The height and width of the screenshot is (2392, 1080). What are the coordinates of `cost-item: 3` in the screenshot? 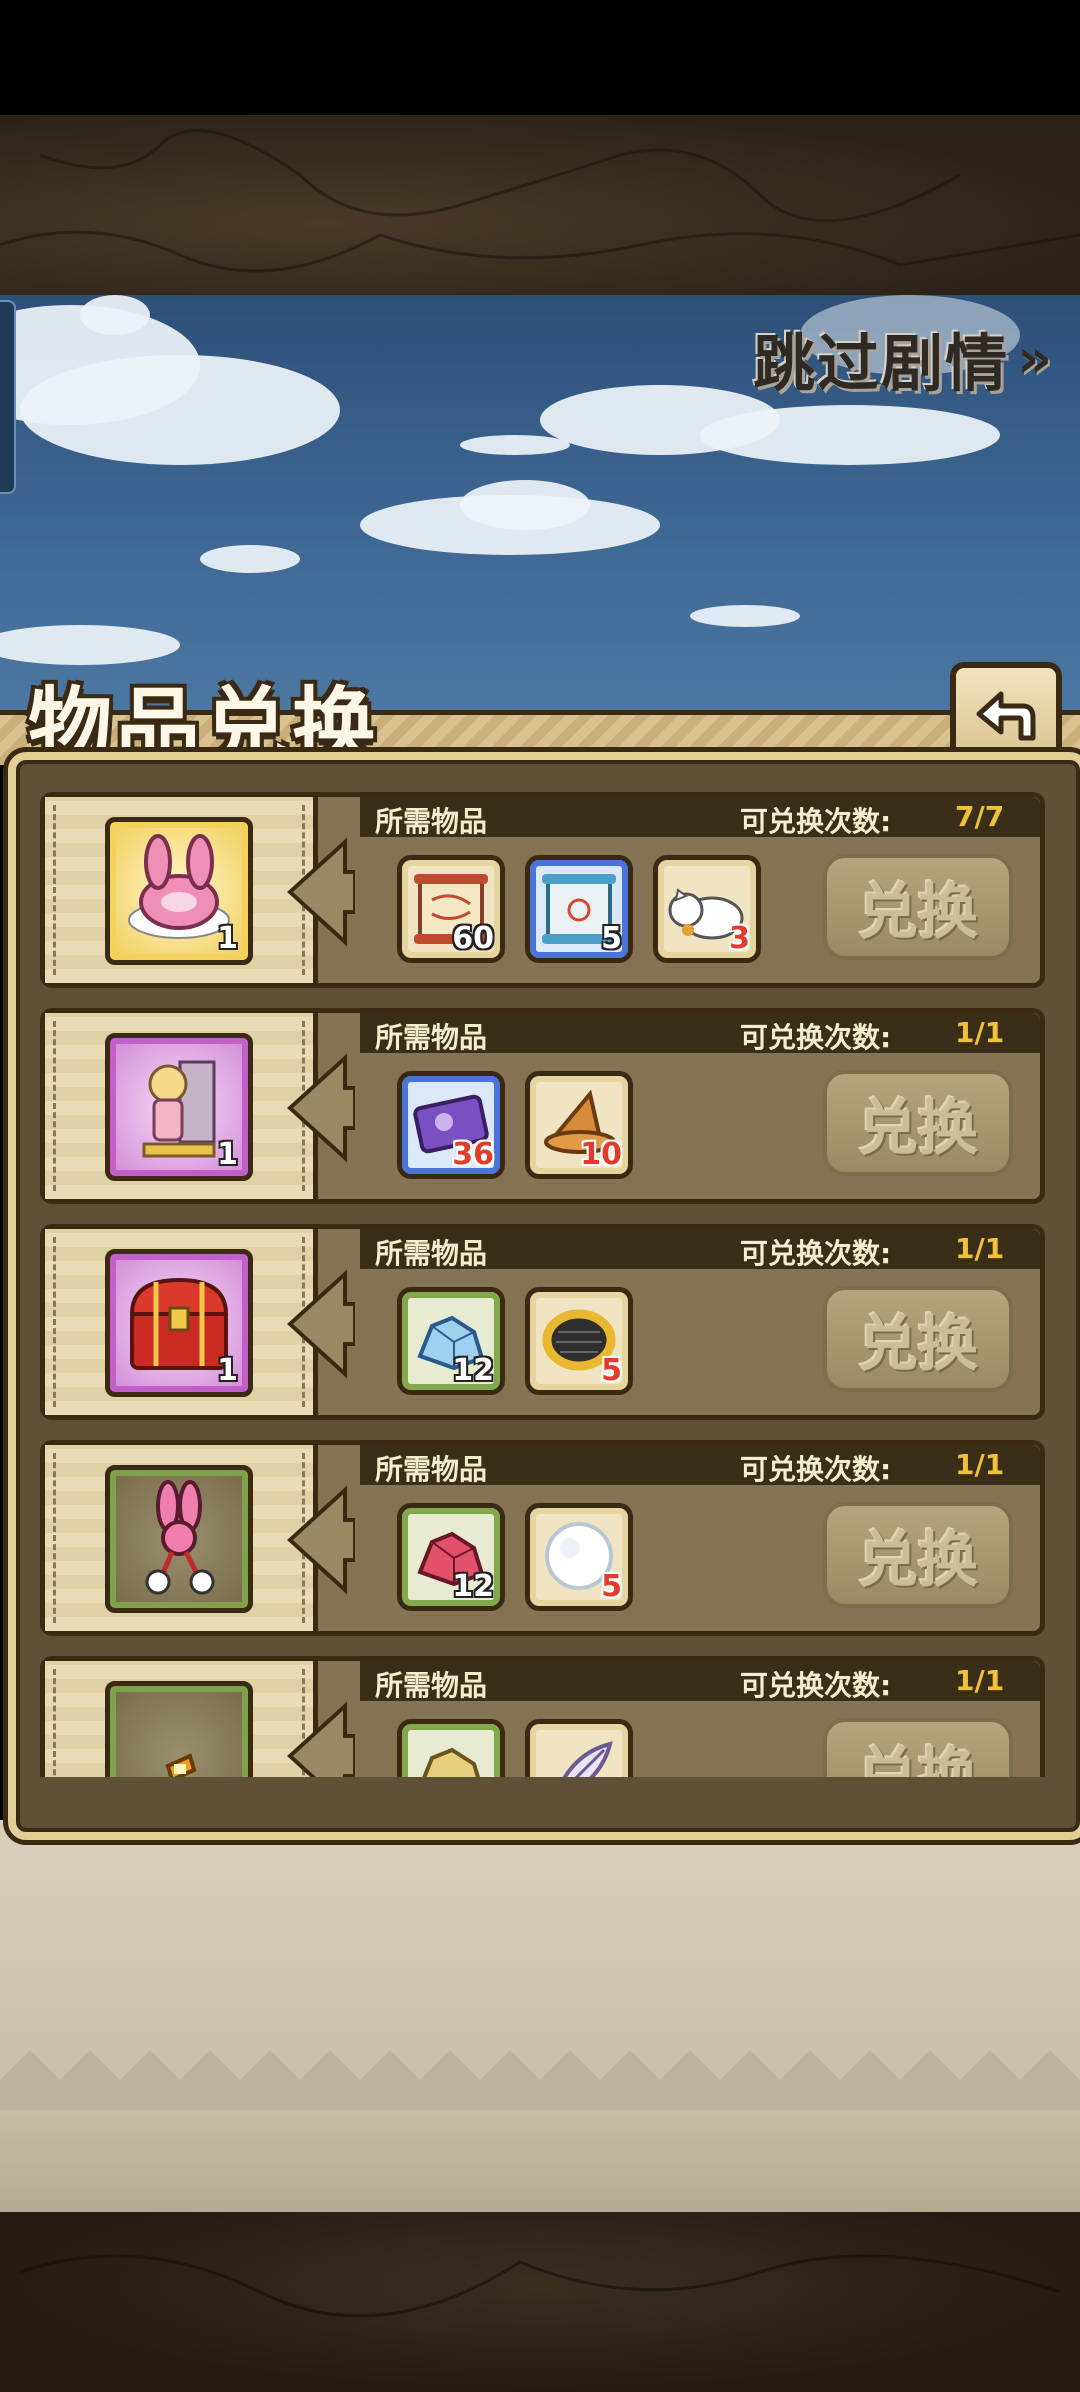 It's located at (707, 909).